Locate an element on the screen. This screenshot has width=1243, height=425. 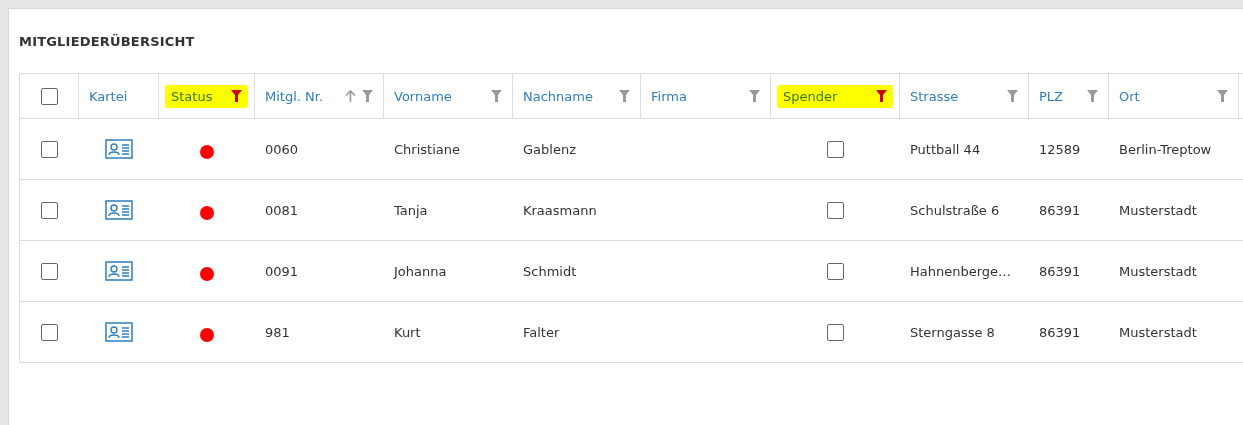
column-header: Ort is located at coordinates (1129, 96).